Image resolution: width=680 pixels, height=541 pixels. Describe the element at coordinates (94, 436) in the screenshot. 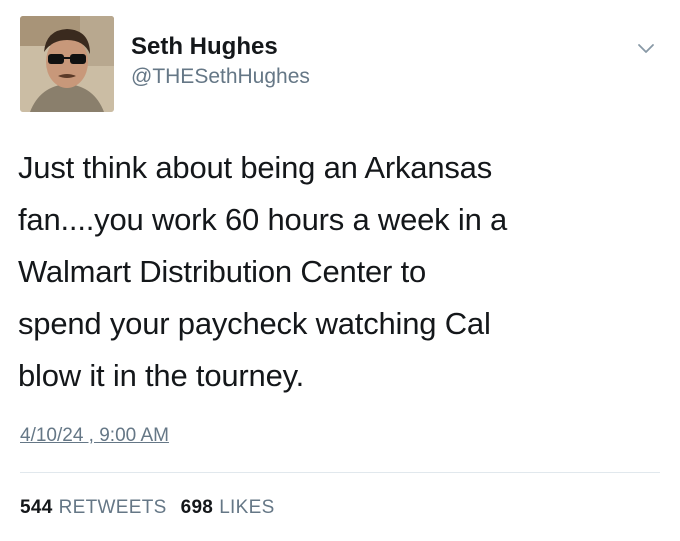

I see `tweet-timestamp: 4/10/24 , 9:00 AM` at that location.